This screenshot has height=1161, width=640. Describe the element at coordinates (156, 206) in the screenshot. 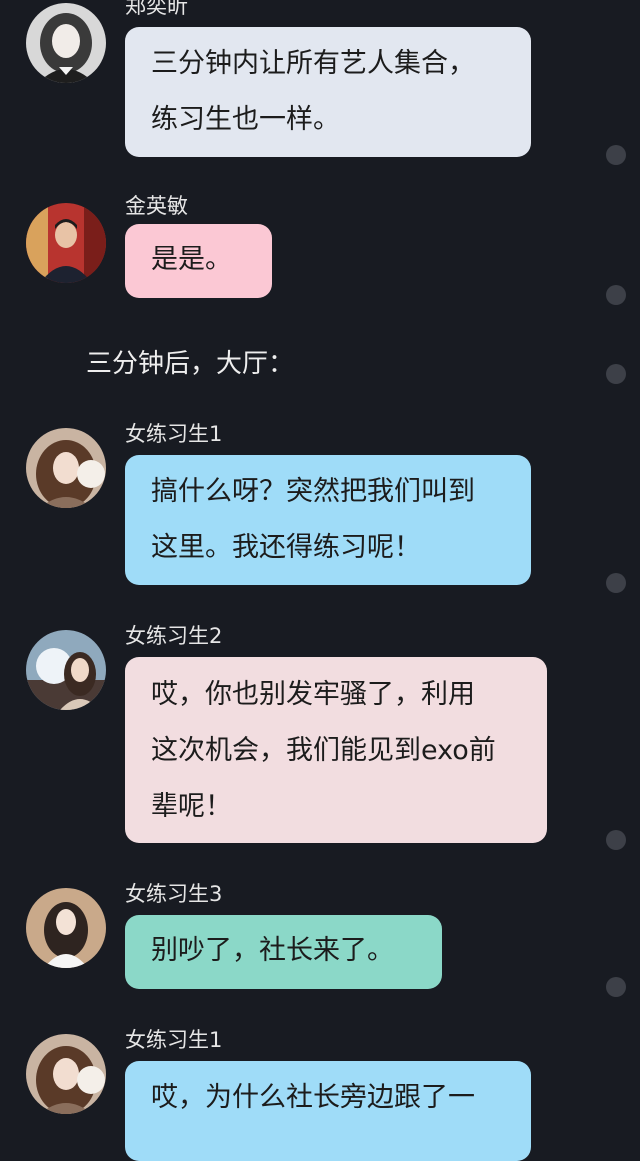

I see `sender-name: 金英敏` at that location.